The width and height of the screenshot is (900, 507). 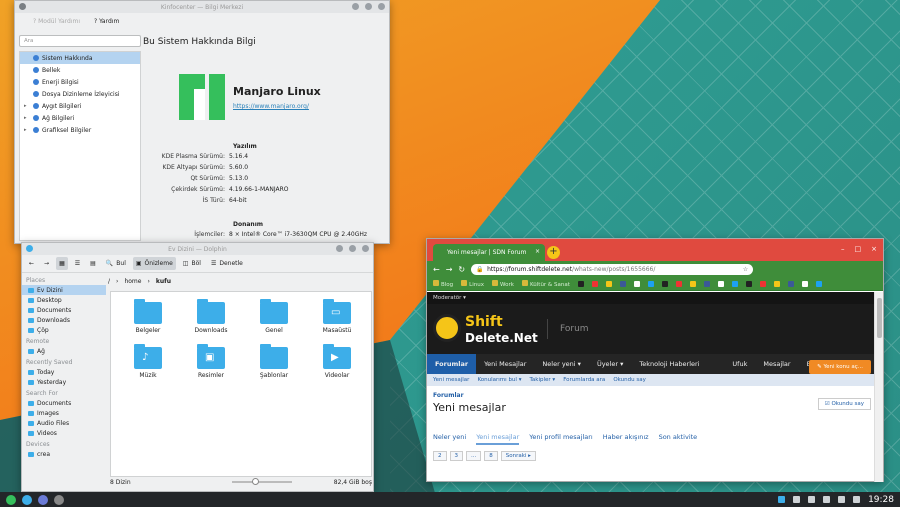 I want to click on places-item: Ev Dizini, so click(x=64, y=290).